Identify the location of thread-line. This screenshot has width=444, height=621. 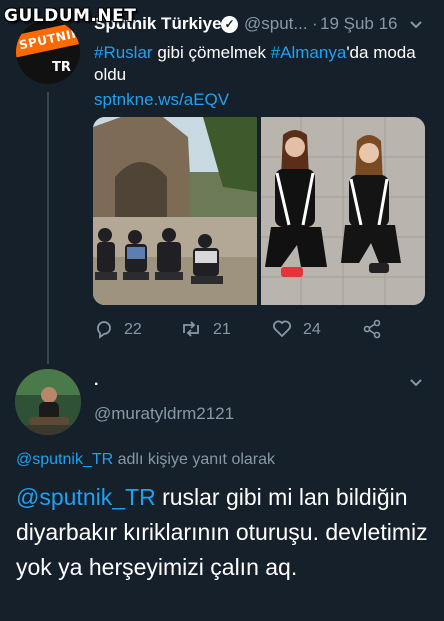
(48, 228).